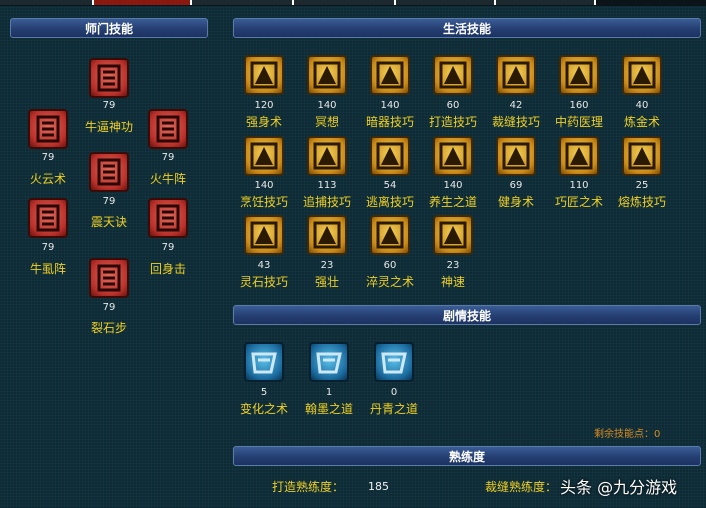  What do you see at coordinates (579, 75) in the screenshot?
I see `herb-icon` at bounding box center [579, 75].